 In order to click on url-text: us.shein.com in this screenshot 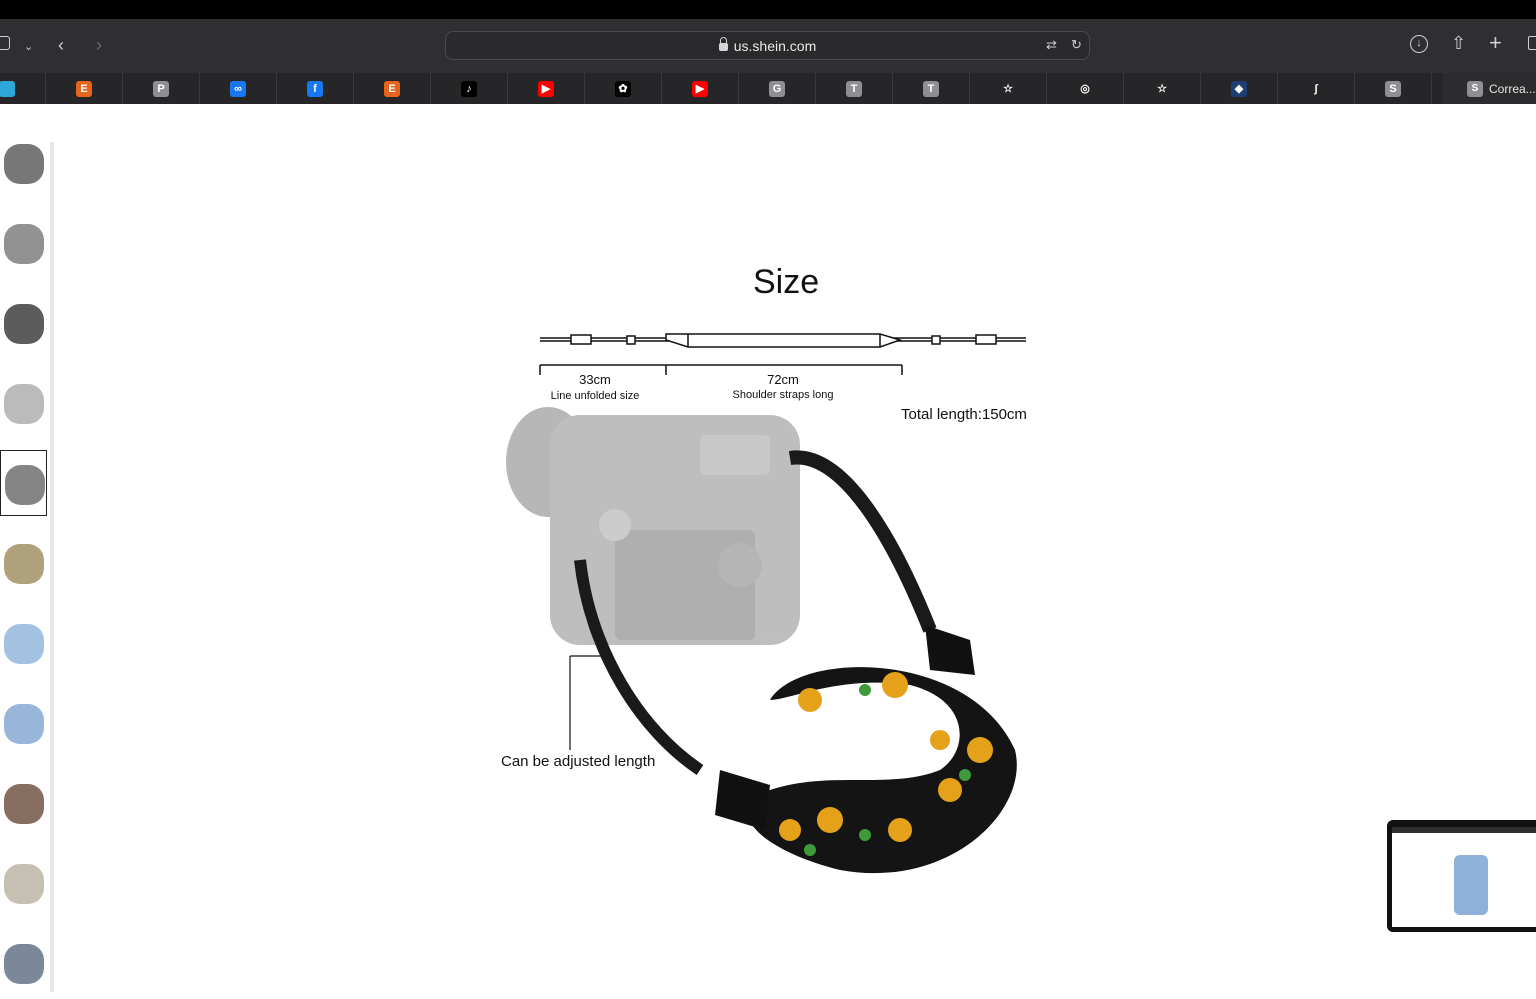, I will do `click(775, 46)`.